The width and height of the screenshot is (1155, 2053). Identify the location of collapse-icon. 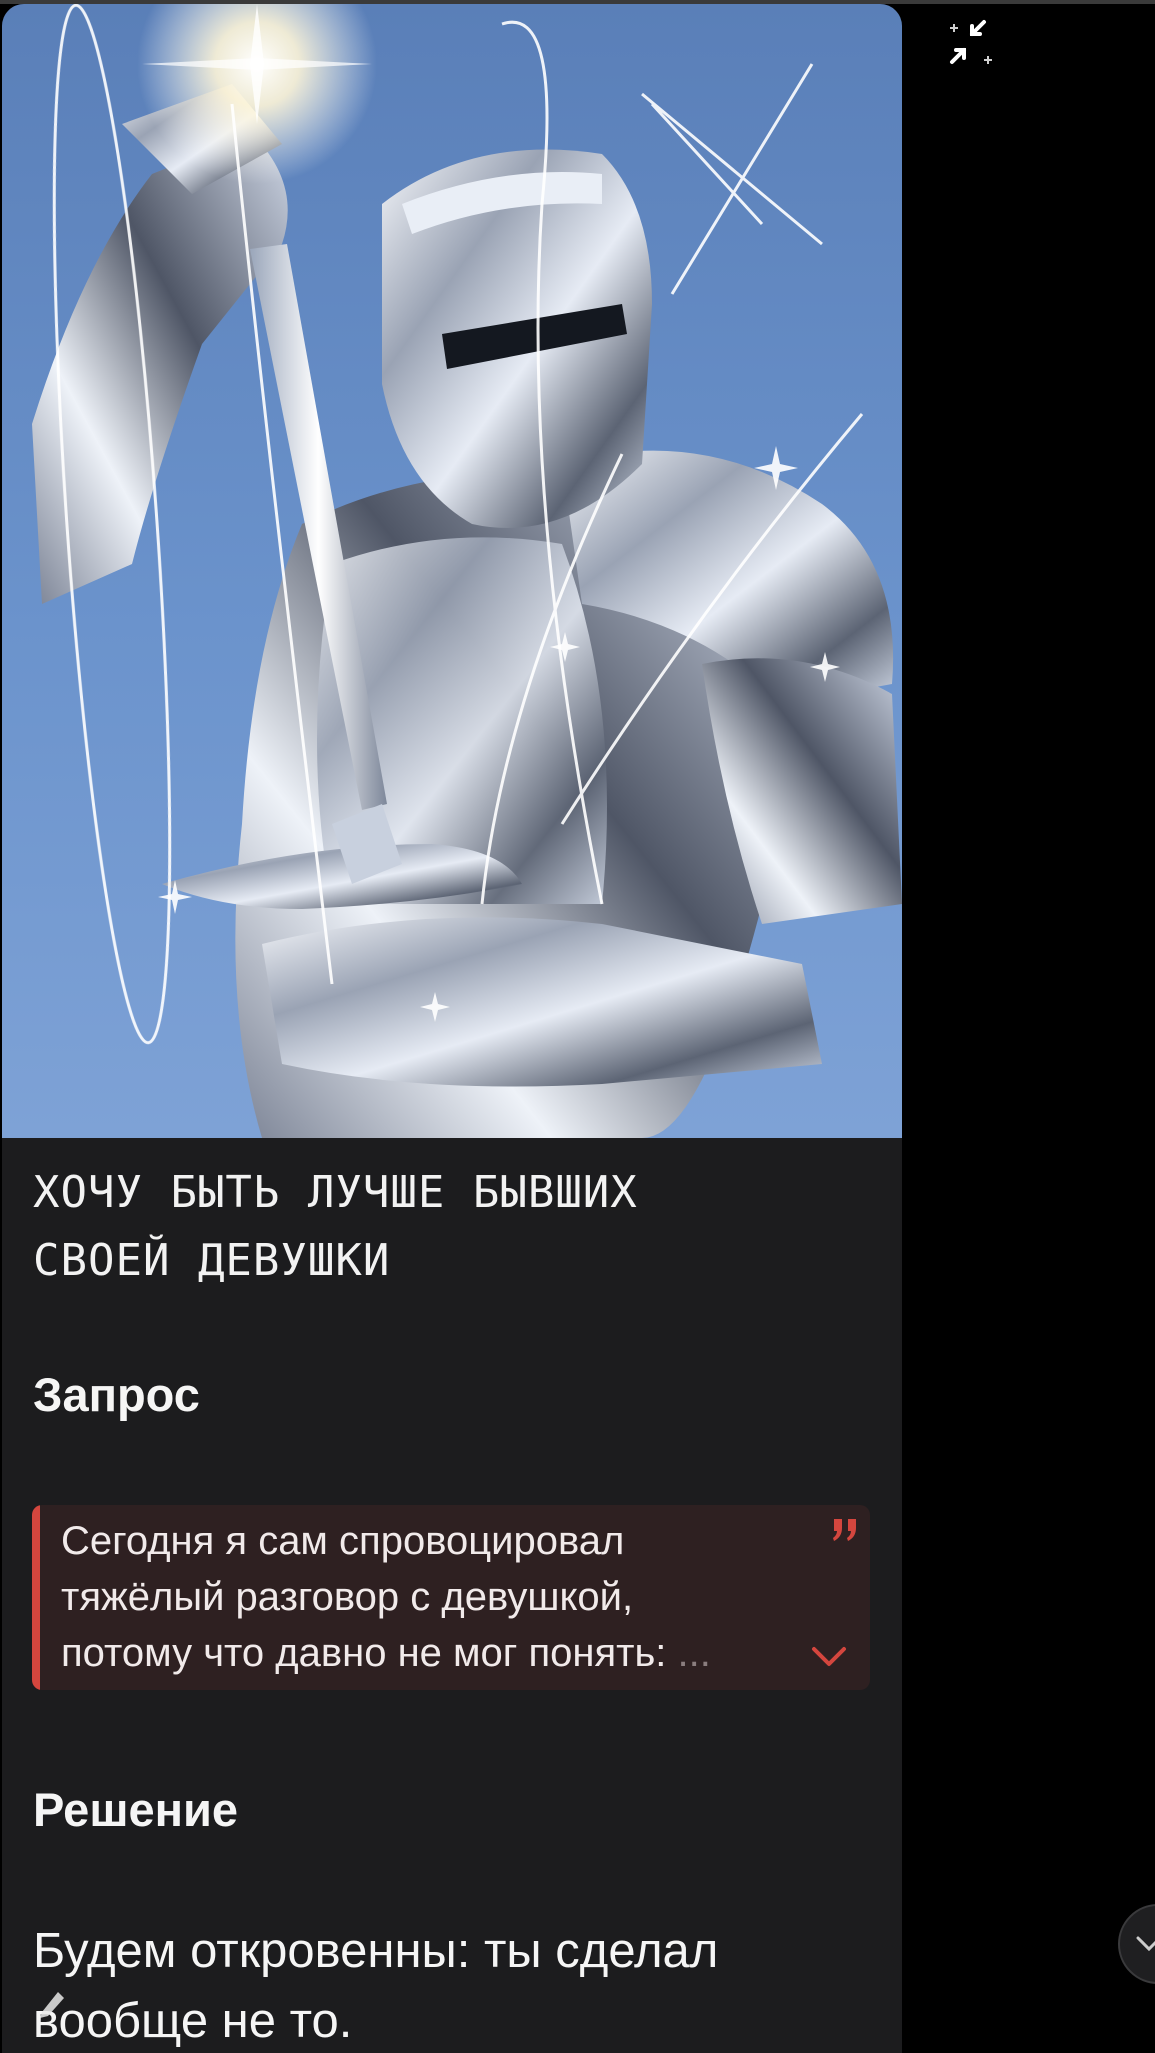
(970, 44).